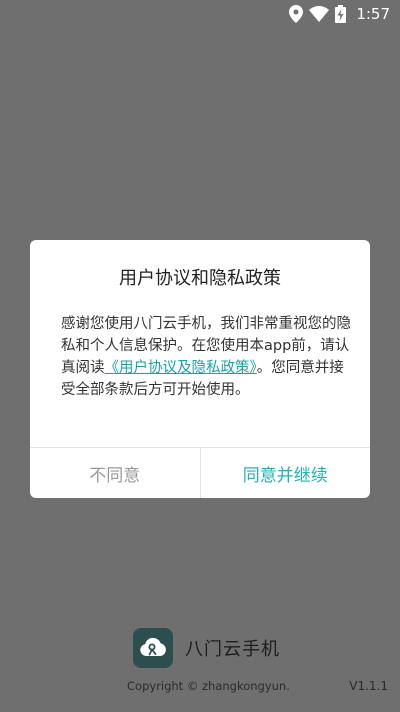 The width and height of the screenshot is (400, 712). What do you see at coordinates (319, 14) in the screenshot?
I see `wifi-icon` at bounding box center [319, 14].